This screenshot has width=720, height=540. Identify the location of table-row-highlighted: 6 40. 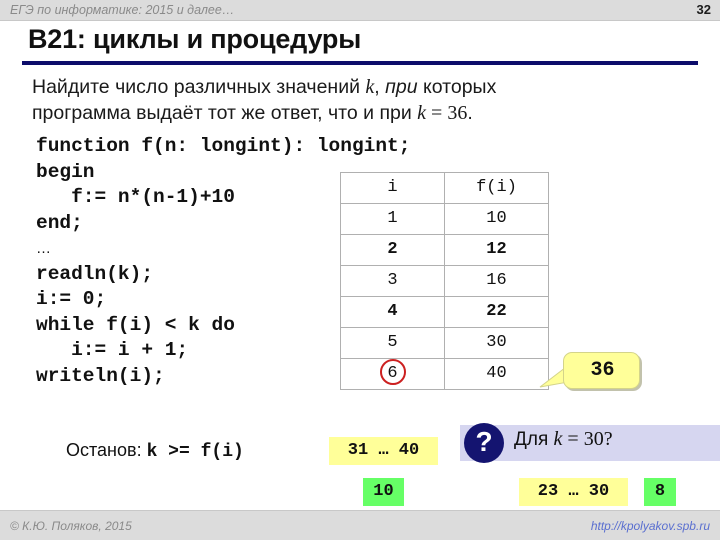
(444, 374).